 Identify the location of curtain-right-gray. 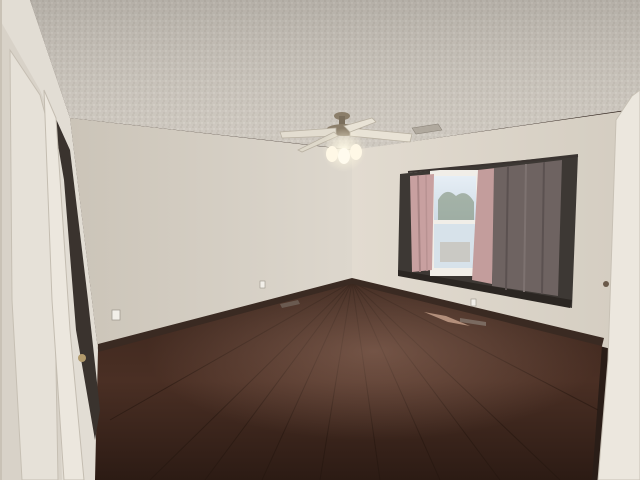
(527, 228).